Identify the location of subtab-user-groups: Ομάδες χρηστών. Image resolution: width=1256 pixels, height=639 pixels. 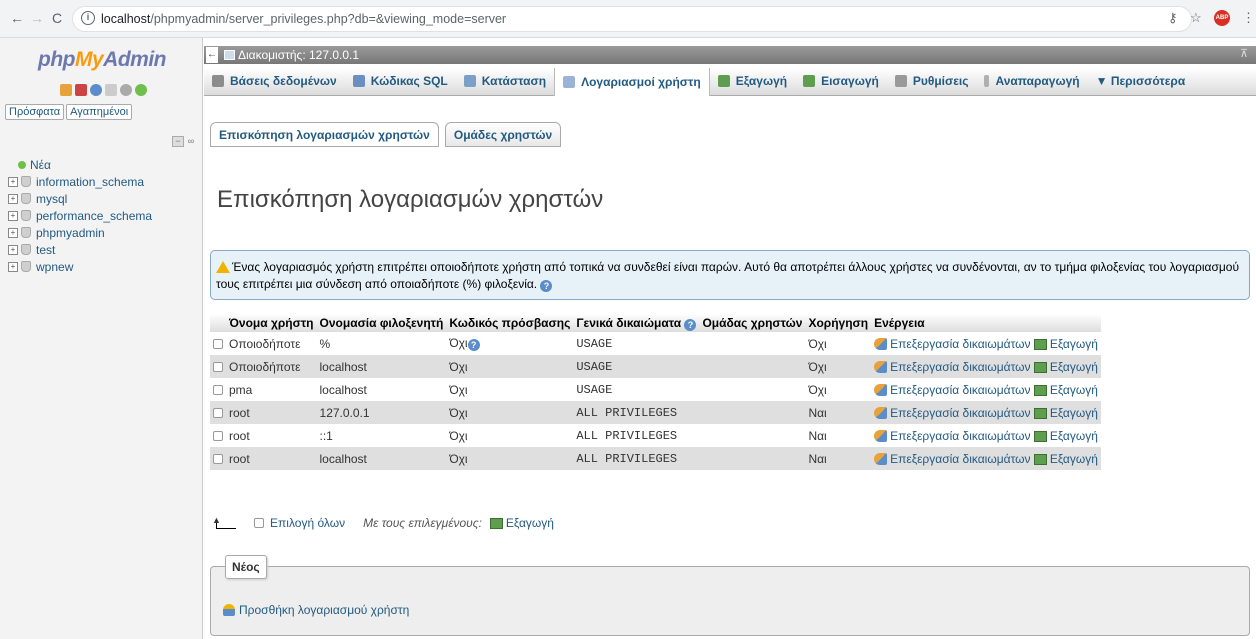
(503, 134).